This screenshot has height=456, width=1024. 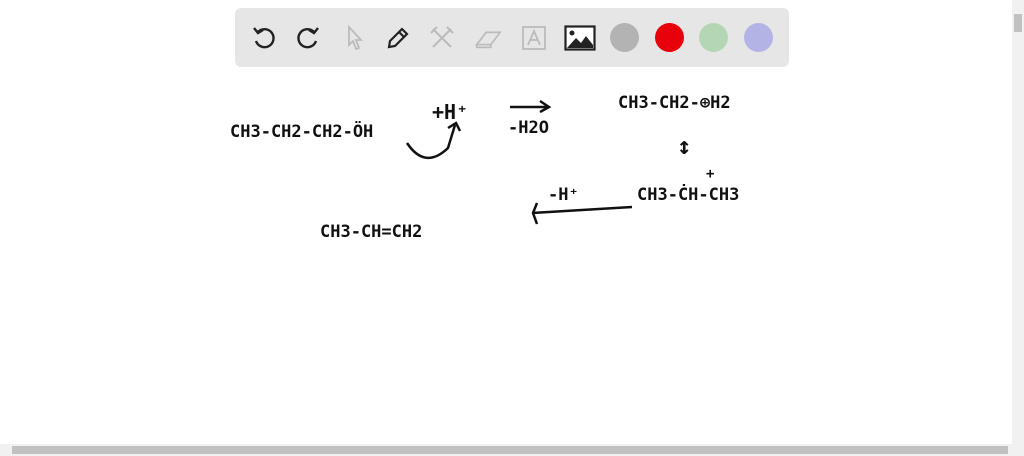 I want to click on reaction-arrow-right, so click(x=531, y=106).